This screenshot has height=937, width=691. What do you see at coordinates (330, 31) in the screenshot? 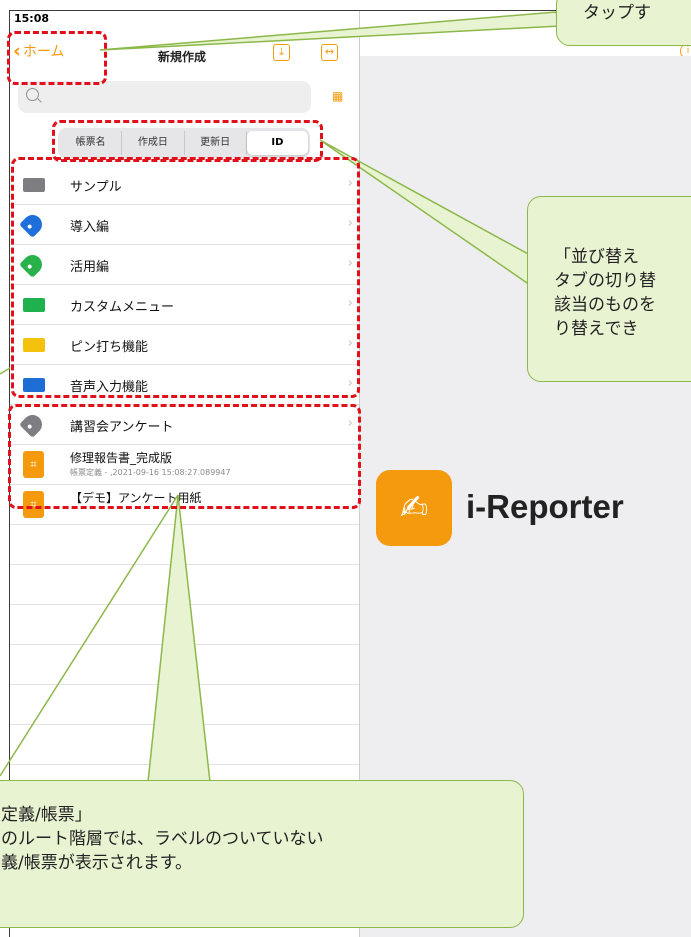
I see `callout-pointer-top` at bounding box center [330, 31].